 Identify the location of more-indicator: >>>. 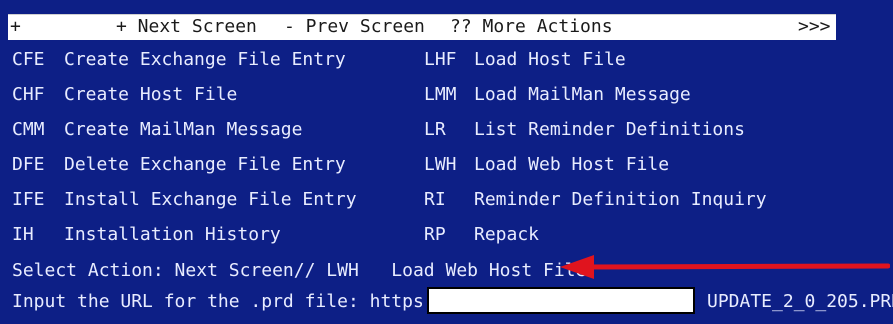
(814, 26).